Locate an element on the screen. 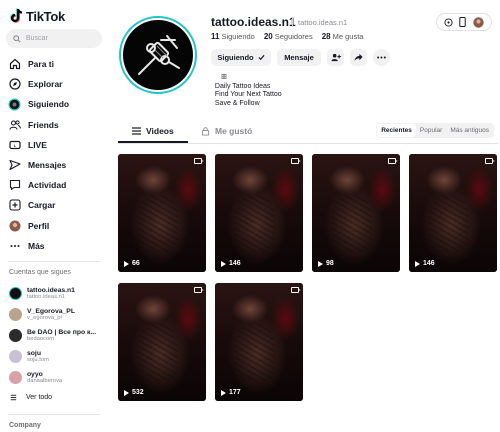 The image size is (500, 432). view-count-value: 532 is located at coordinates (138, 392).